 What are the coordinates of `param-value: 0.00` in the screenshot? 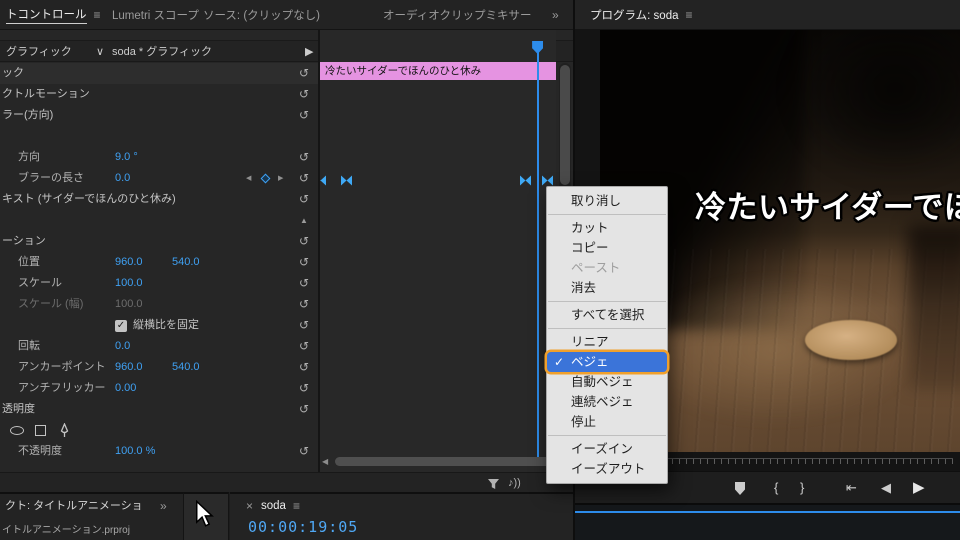 It's located at (125, 388).